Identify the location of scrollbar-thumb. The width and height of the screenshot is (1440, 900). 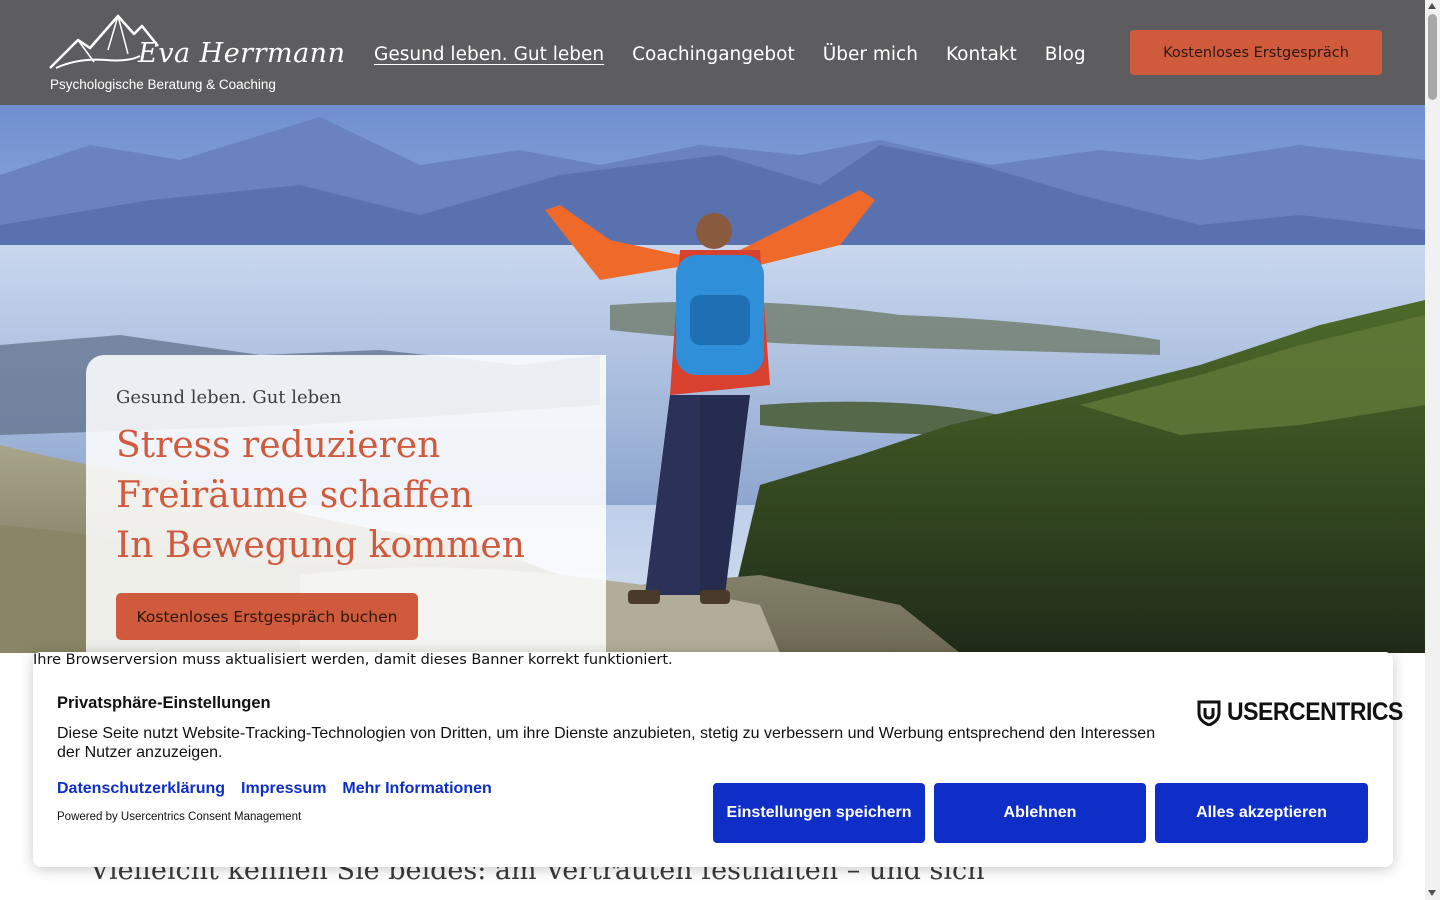
(1432, 57).